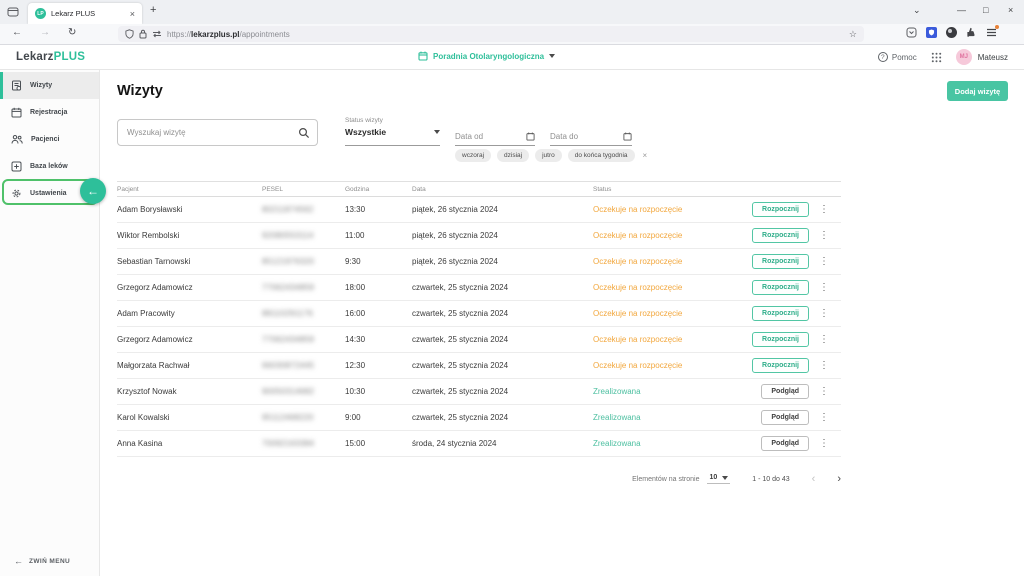 The width and height of the screenshot is (1024, 576). I want to click on container-switch-icon, so click(157, 34).